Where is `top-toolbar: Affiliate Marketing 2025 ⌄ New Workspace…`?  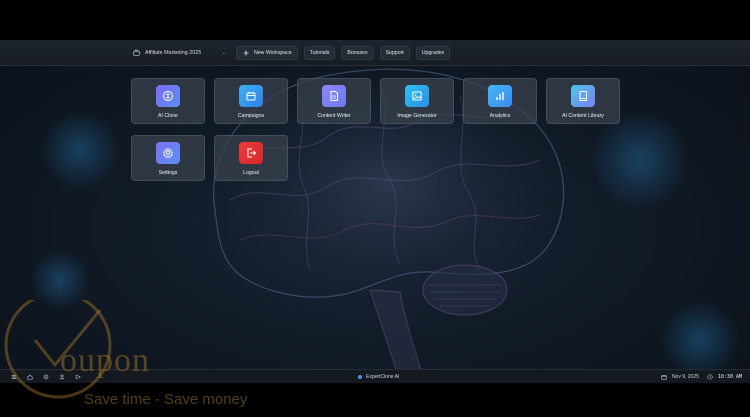 top-toolbar: Affiliate Marketing 2025 ⌄ New Workspace… is located at coordinates (375, 53).